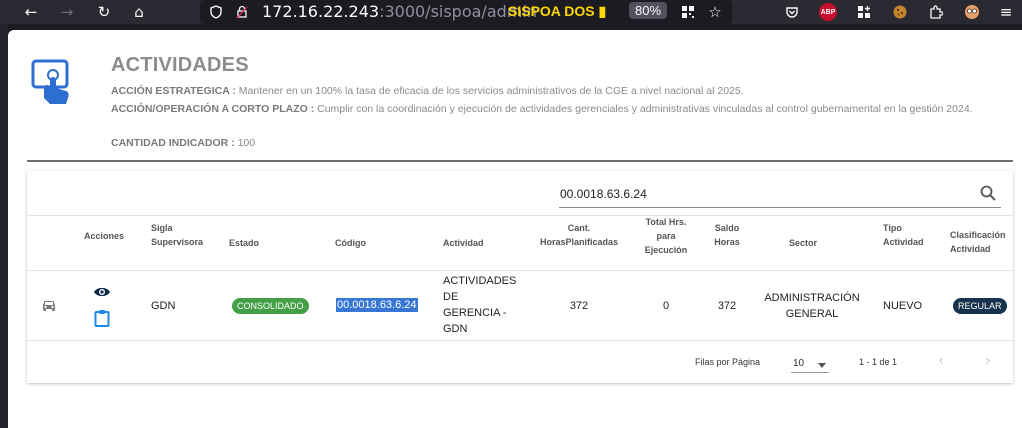  I want to click on classification-badge: REGULAR, so click(980, 306).